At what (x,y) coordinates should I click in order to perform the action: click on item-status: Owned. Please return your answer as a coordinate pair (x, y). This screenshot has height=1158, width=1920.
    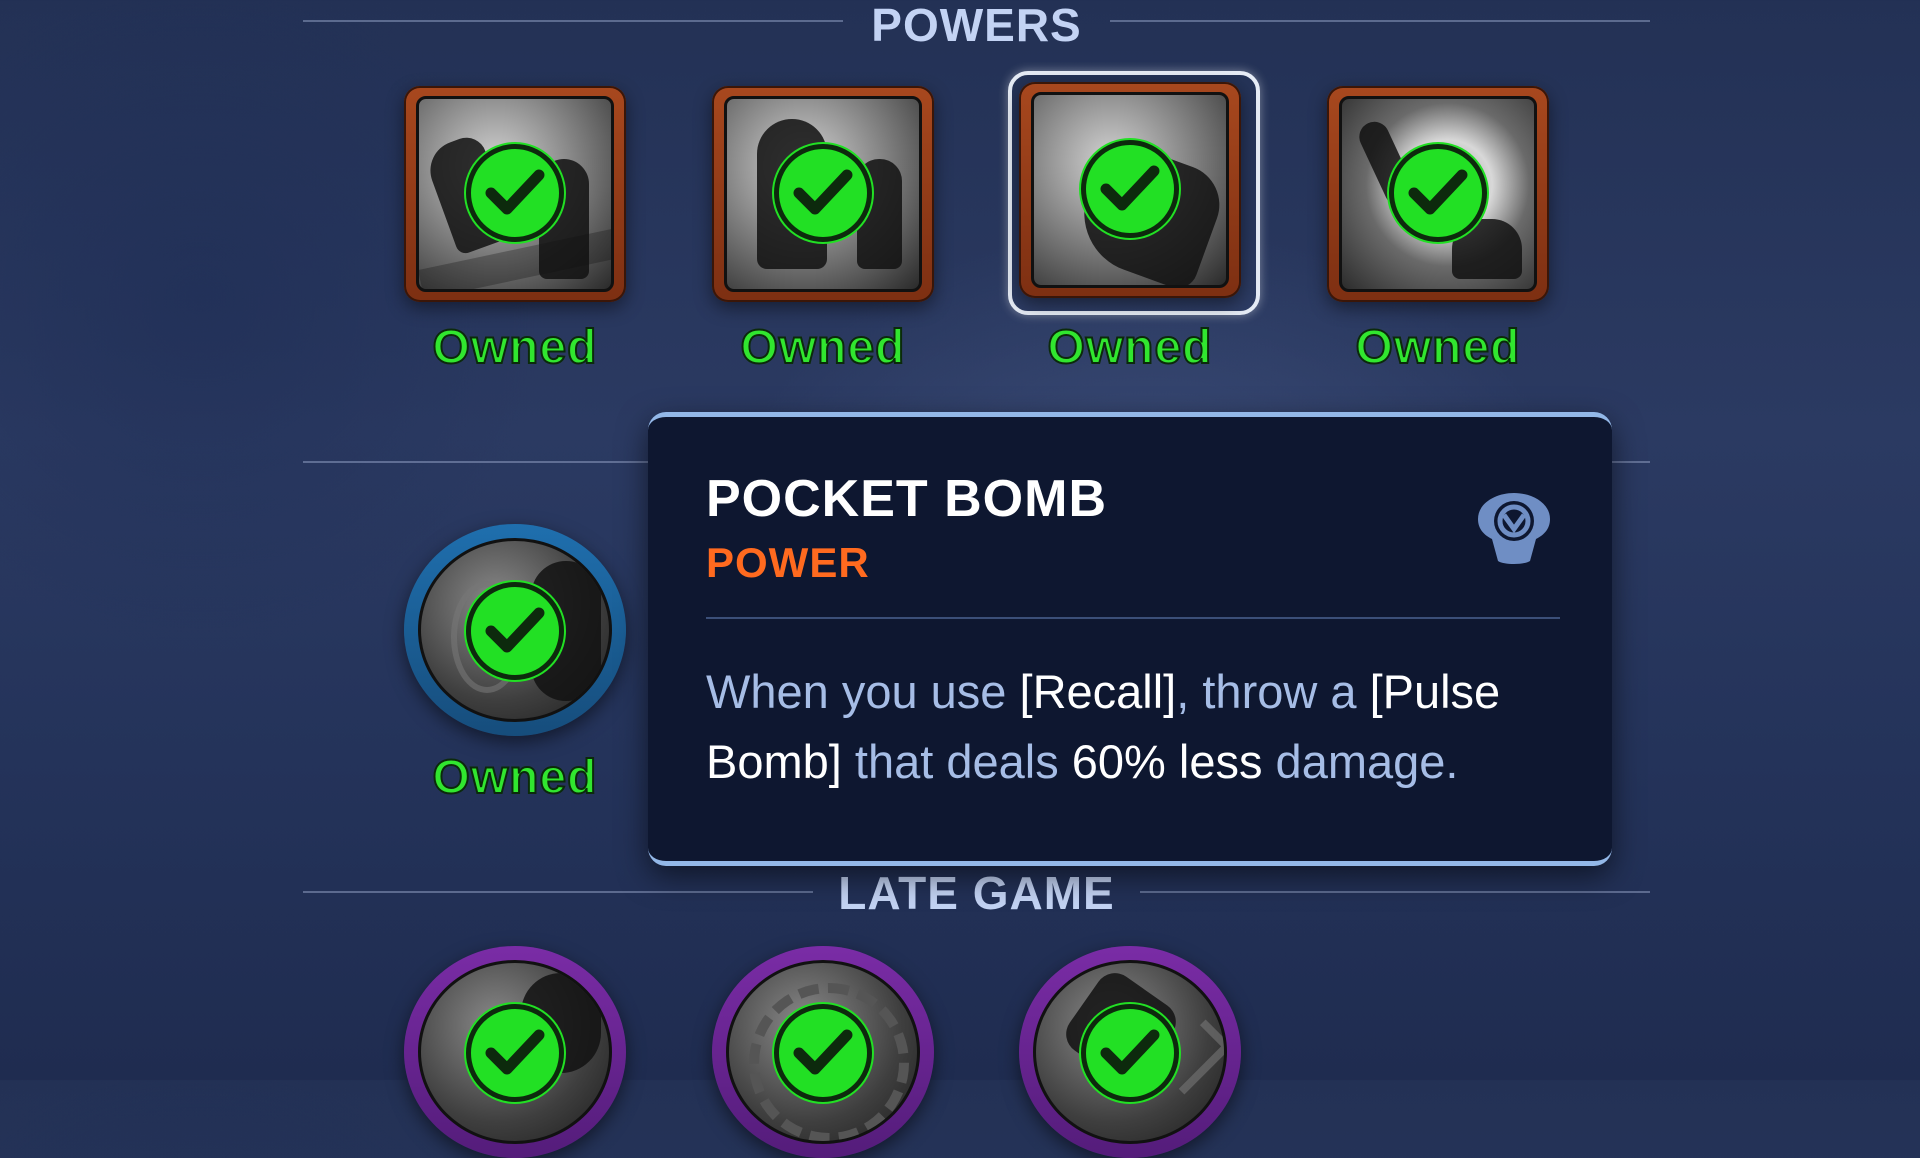
    Looking at the image, I should click on (514, 777).